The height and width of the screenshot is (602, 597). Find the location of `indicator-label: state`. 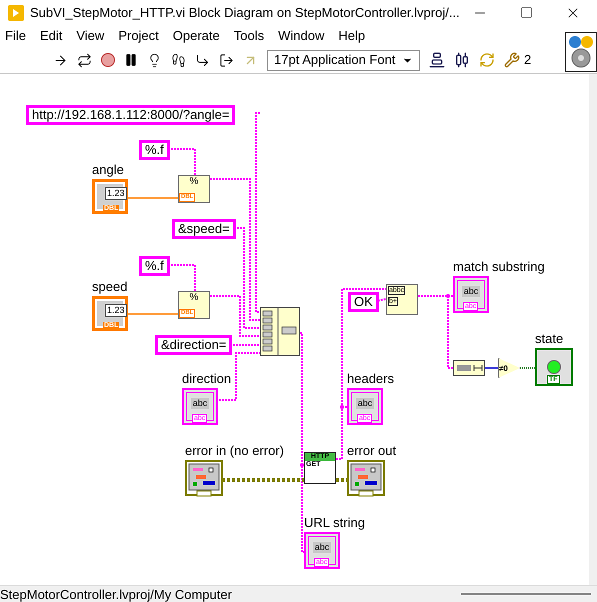

indicator-label: state is located at coordinates (549, 338).